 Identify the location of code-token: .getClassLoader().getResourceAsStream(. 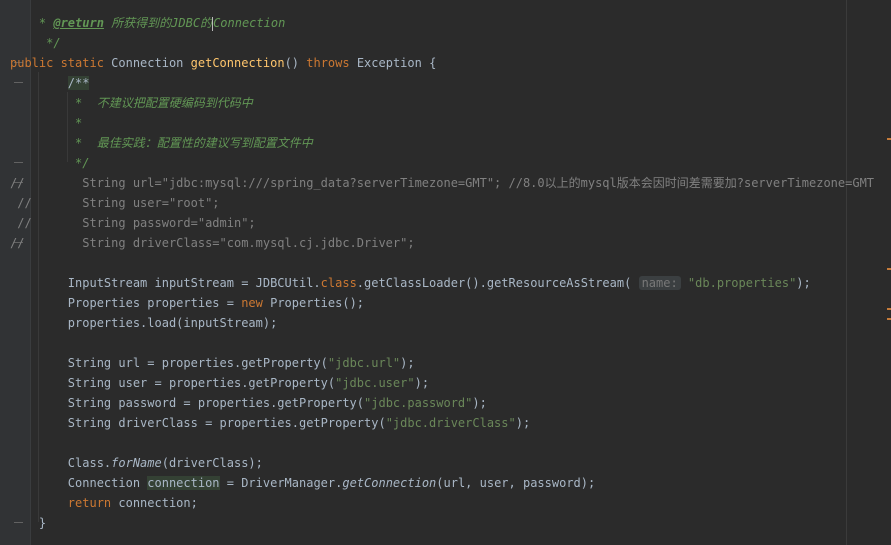
(497, 283).